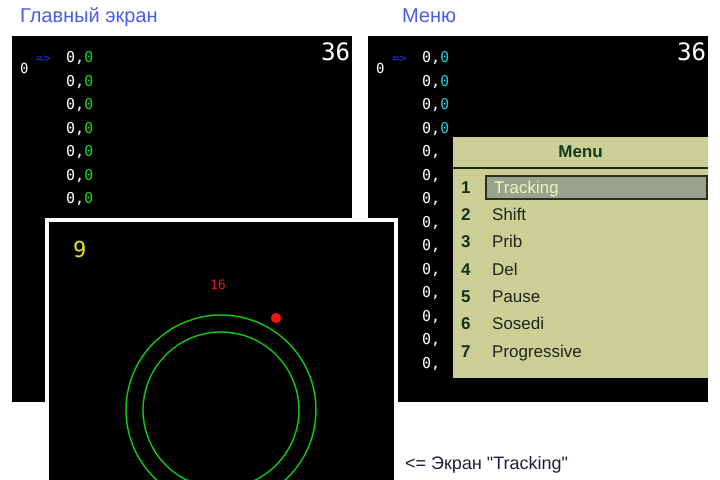 The height and width of the screenshot is (480, 720). What do you see at coordinates (466, 324) in the screenshot?
I see `item-number: 6` at bounding box center [466, 324].